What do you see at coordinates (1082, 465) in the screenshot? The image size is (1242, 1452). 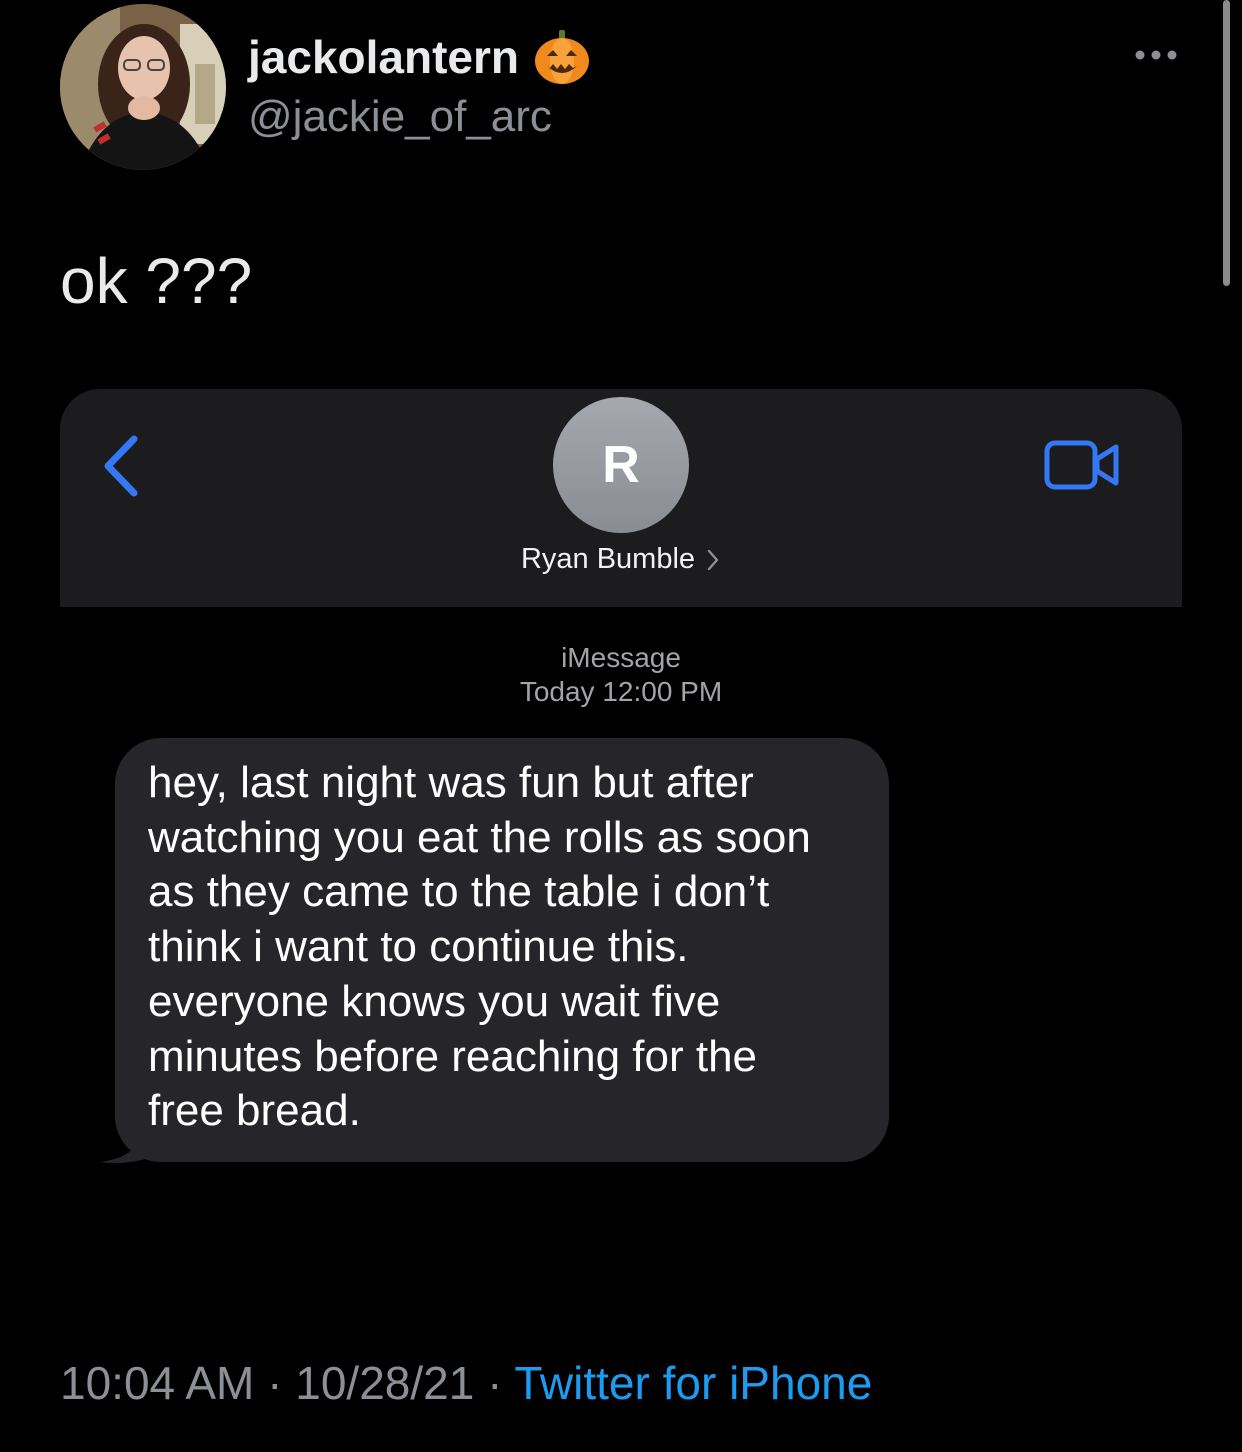 I see `video-call-icon` at bounding box center [1082, 465].